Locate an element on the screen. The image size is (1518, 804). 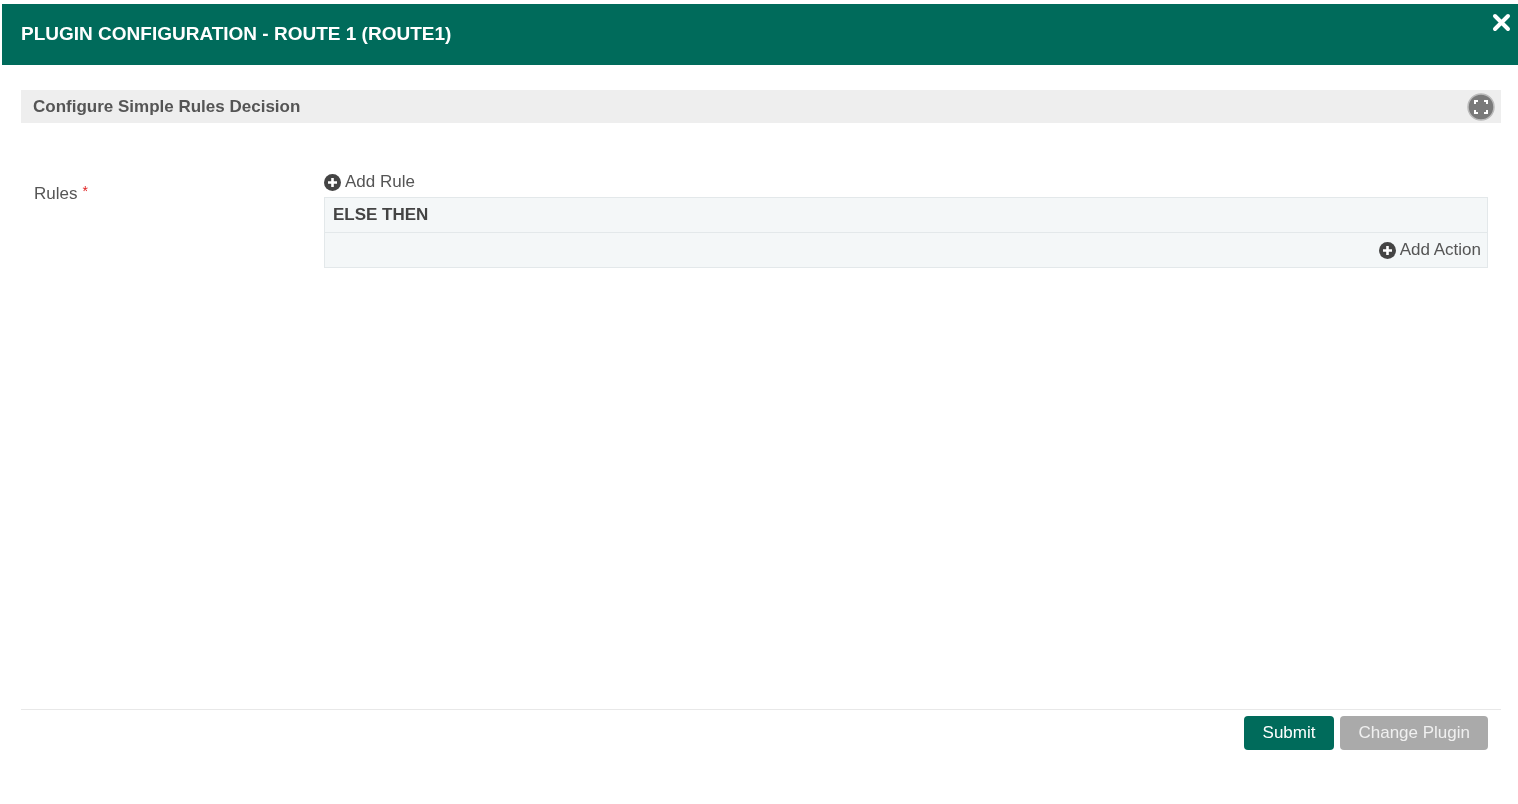
field-label: Rules is located at coordinates (56, 193).